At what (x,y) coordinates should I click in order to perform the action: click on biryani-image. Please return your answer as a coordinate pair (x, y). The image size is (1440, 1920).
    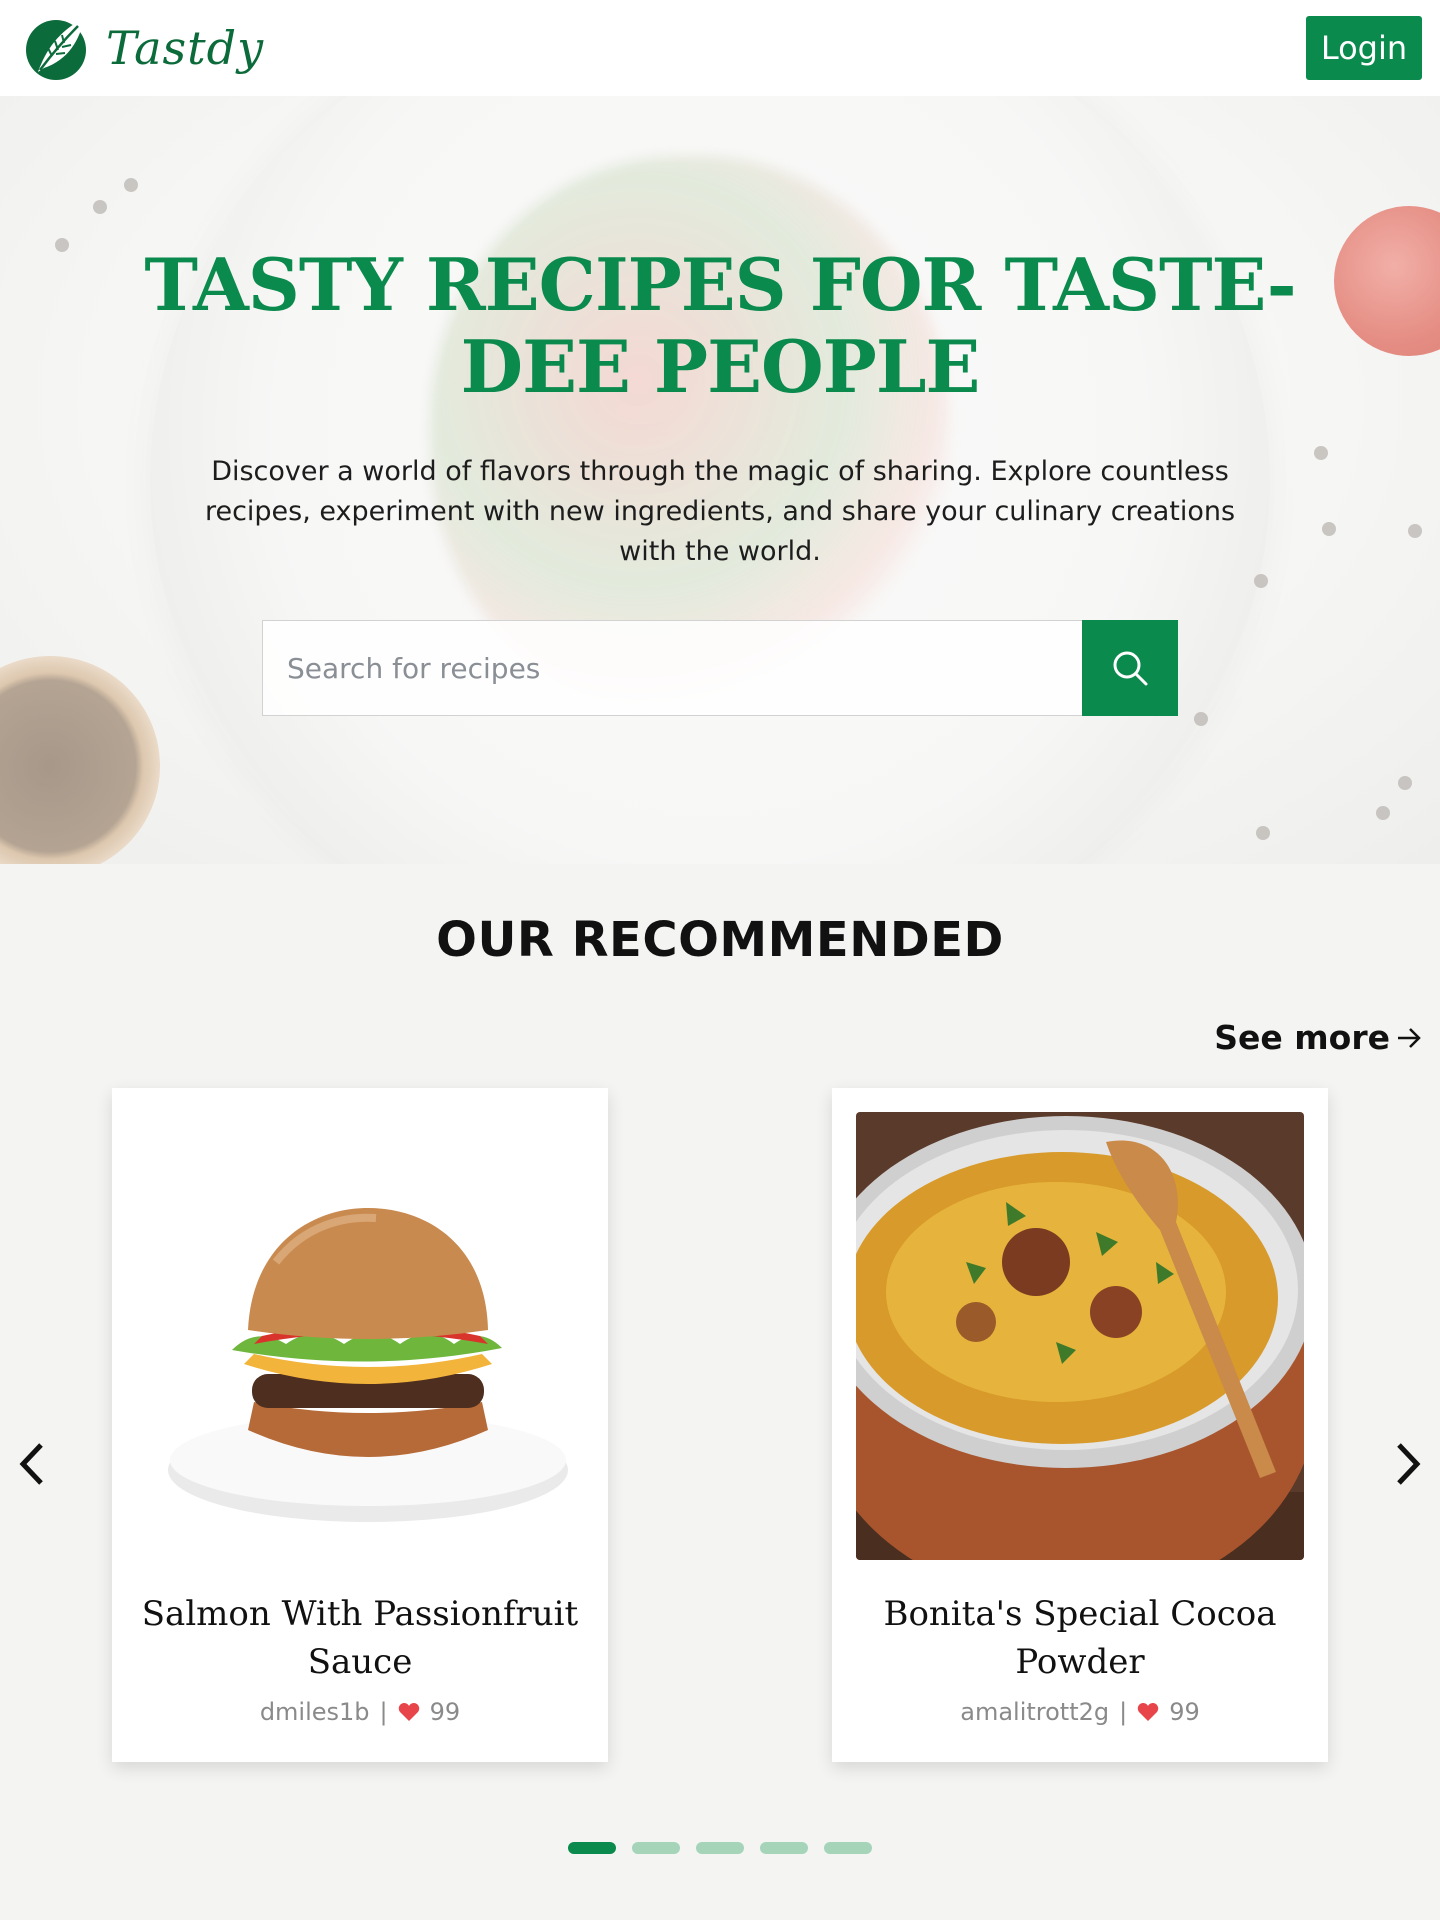
    Looking at the image, I should click on (1080, 1336).